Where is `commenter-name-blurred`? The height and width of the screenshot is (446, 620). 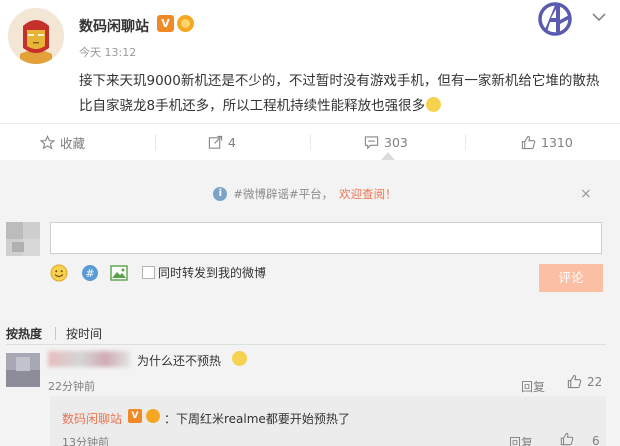
commenter-name-blurred is located at coordinates (89, 359).